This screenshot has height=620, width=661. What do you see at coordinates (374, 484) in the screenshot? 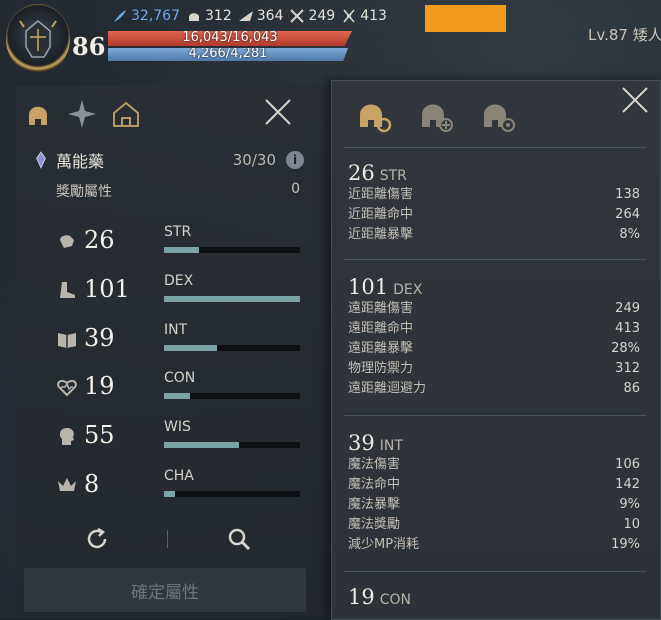
I see `stat-label: 魔法命中` at bounding box center [374, 484].